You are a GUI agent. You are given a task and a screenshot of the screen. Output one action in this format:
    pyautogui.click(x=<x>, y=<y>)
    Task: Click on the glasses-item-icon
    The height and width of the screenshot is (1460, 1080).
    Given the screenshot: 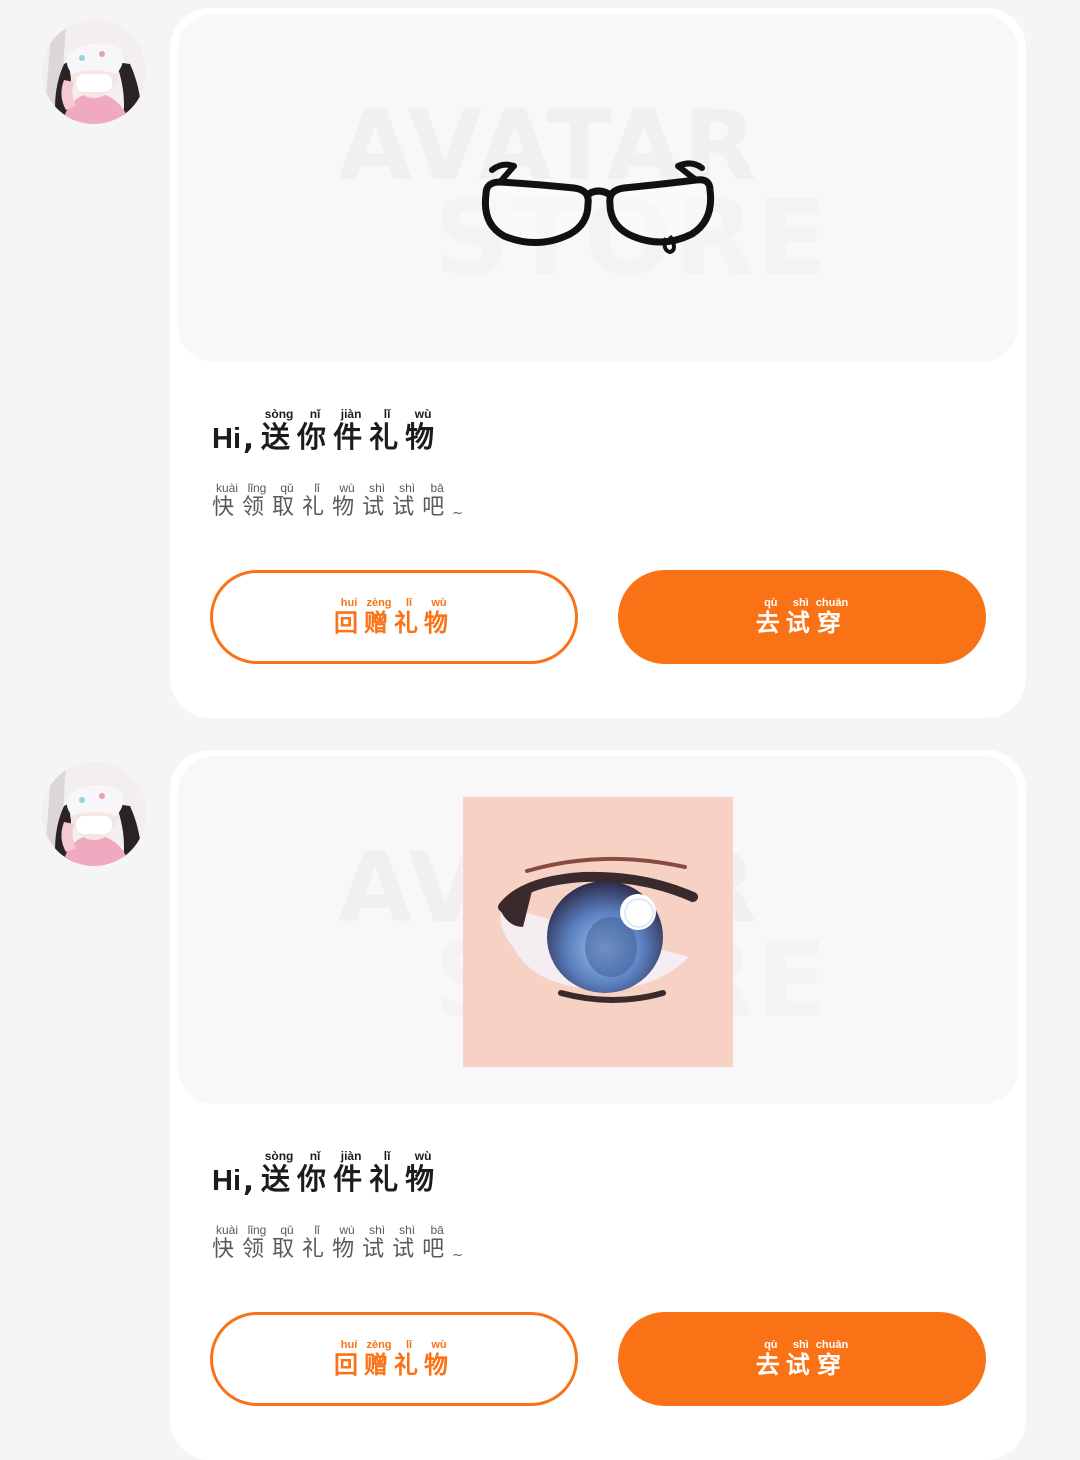 What is the action you would take?
    pyautogui.click(x=598, y=207)
    